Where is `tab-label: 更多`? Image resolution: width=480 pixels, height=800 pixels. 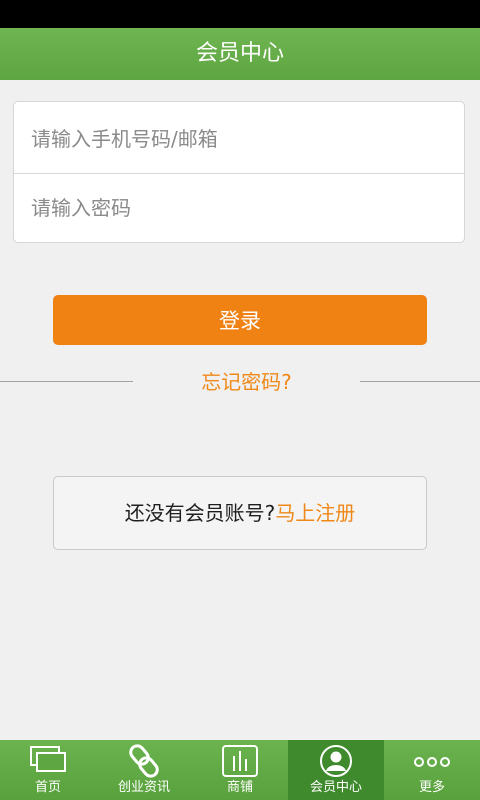 tab-label: 更多 is located at coordinates (431, 787).